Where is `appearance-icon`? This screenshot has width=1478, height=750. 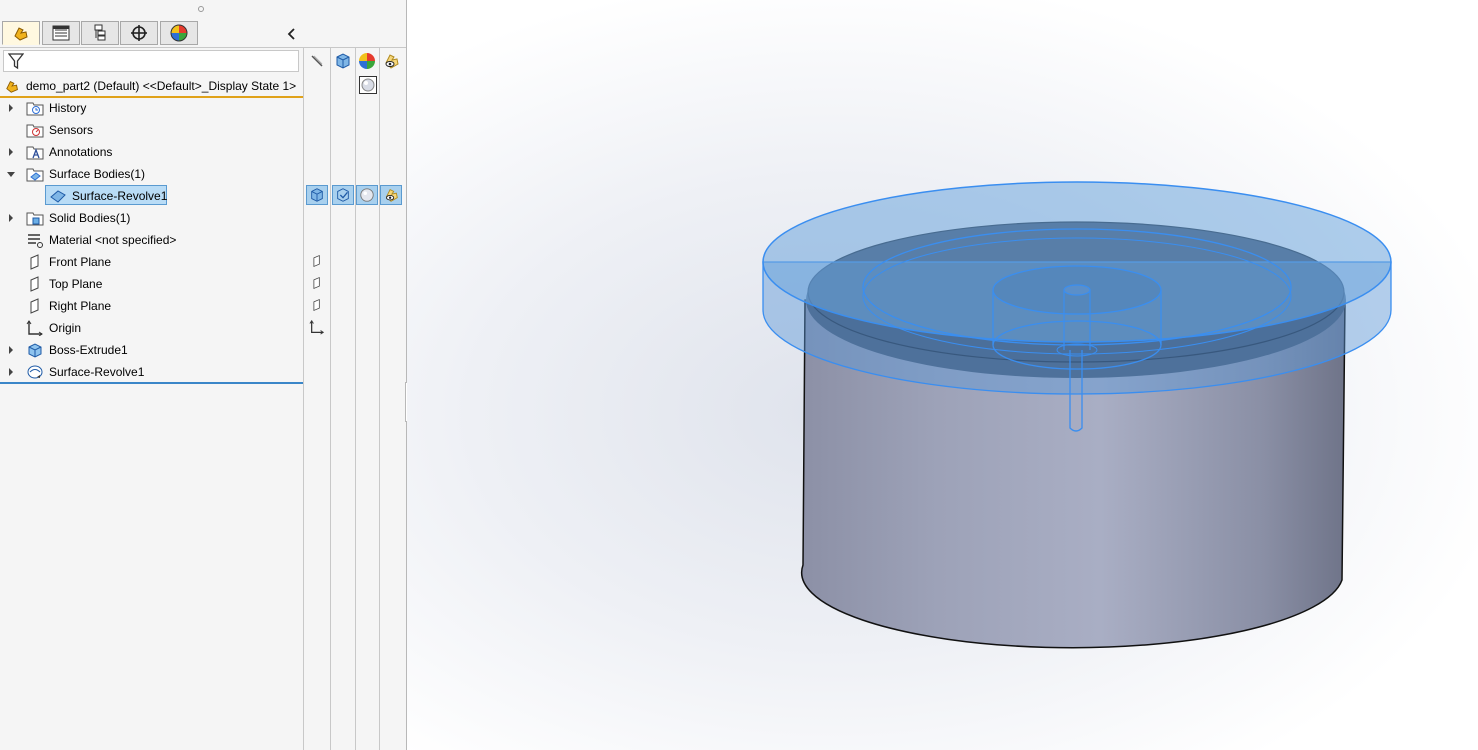
appearance-icon is located at coordinates (367, 61).